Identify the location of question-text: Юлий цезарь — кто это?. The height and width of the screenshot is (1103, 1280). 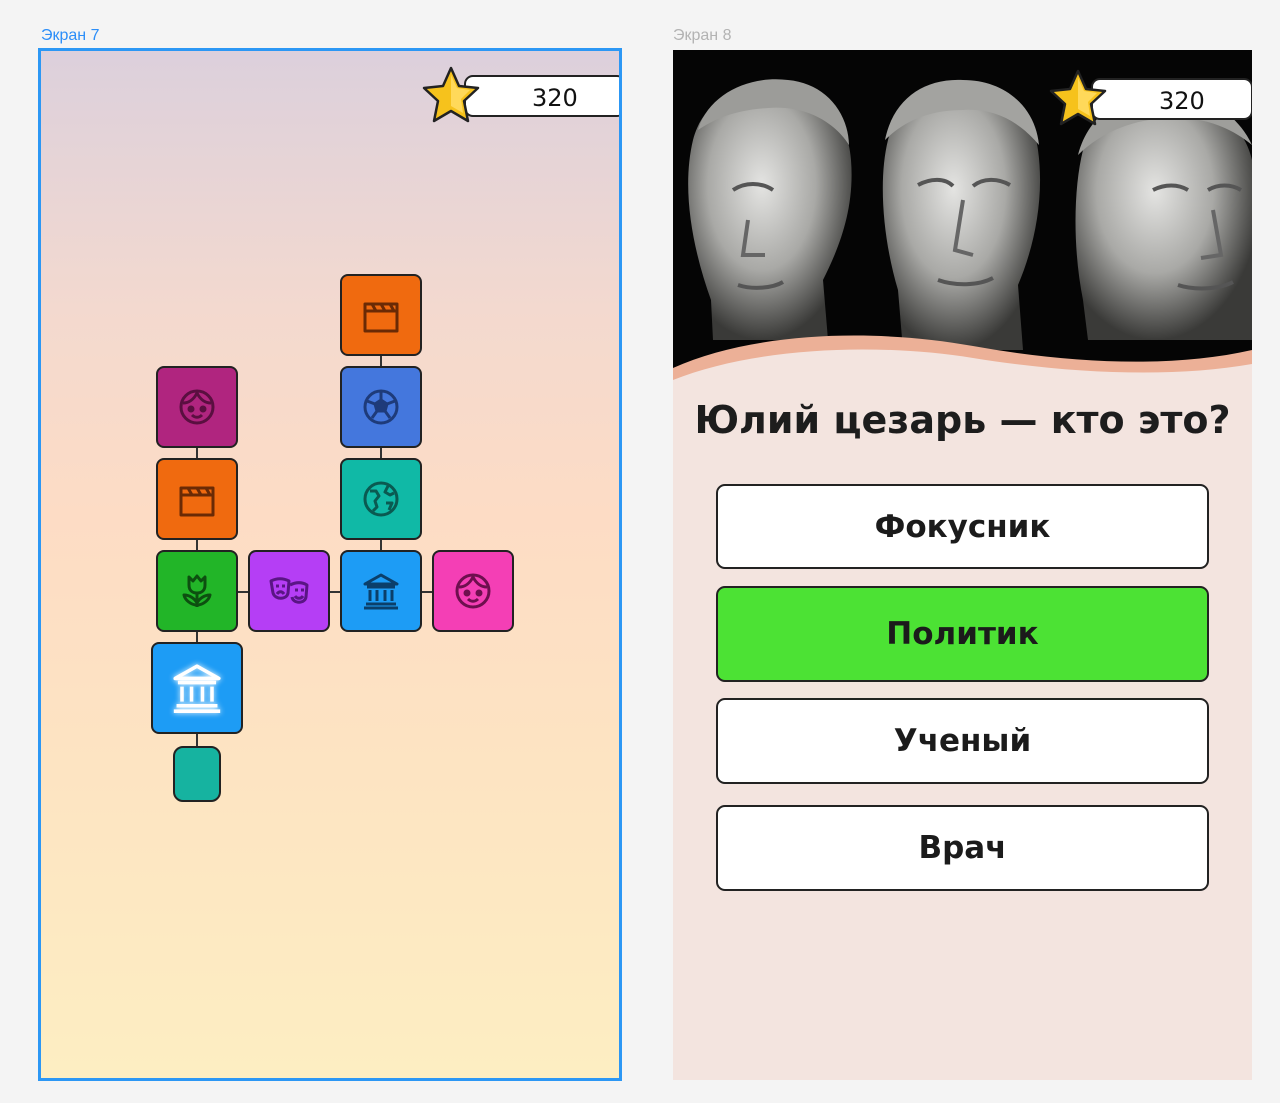
(962, 420).